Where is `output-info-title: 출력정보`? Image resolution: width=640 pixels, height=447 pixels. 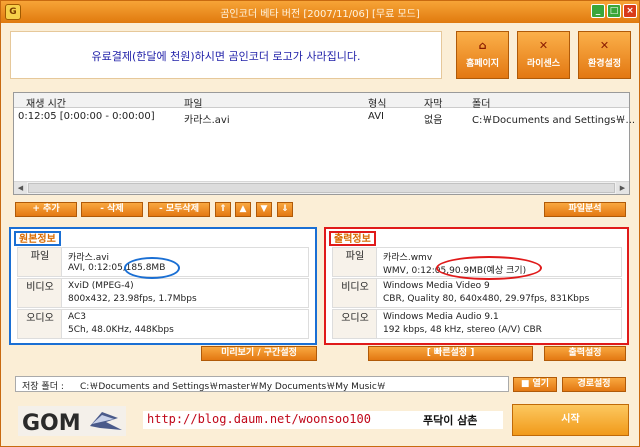 output-info-title: 출력정보 is located at coordinates (352, 238).